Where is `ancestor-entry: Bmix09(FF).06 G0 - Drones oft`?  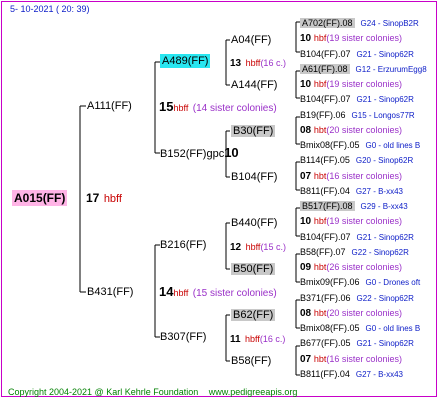 ancestor-entry: Bmix09(FF).06 G0 - Drones oft is located at coordinates (360, 282).